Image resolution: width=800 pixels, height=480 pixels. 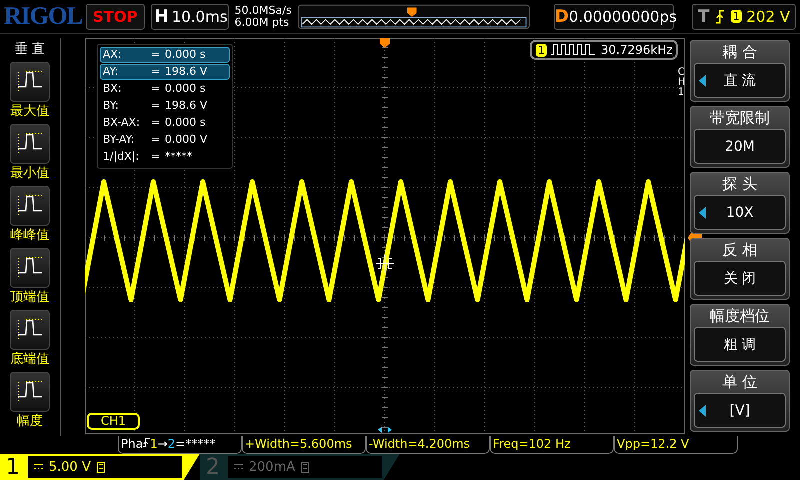 I want to click on cursor-label: BX:, so click(x=113, y=89).